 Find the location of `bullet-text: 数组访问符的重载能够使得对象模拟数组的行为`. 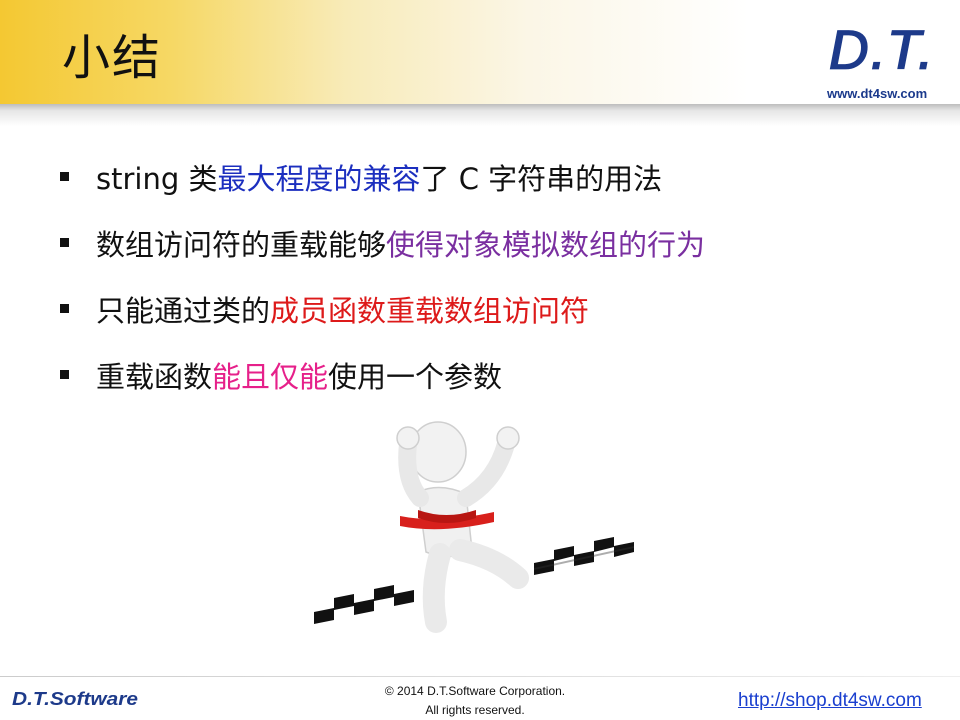

bullet-text: 数组访问符的重载能够使得对象模拟数组的行为 is located at coordinates (400, 243).